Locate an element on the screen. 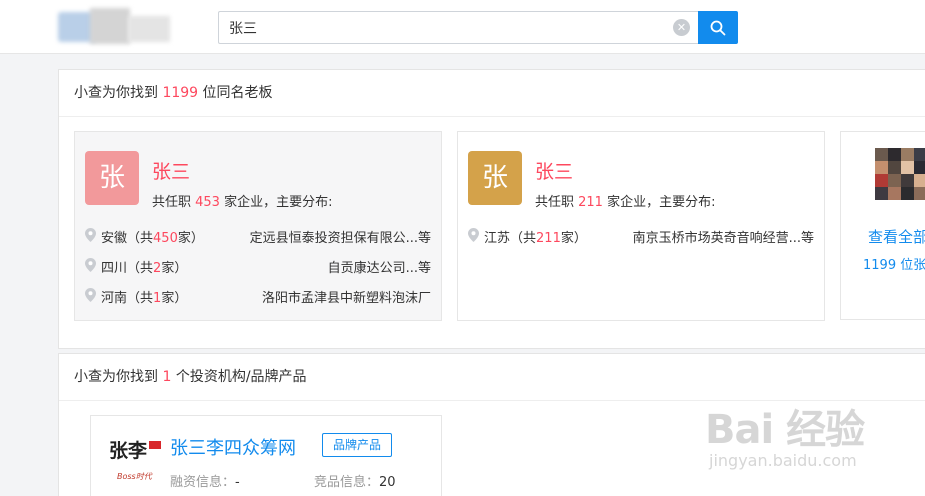 The image size is (925, 496). boss-results-heading: 小查为你找到 1199 位同名老板 is located at coordinates (492, 93).